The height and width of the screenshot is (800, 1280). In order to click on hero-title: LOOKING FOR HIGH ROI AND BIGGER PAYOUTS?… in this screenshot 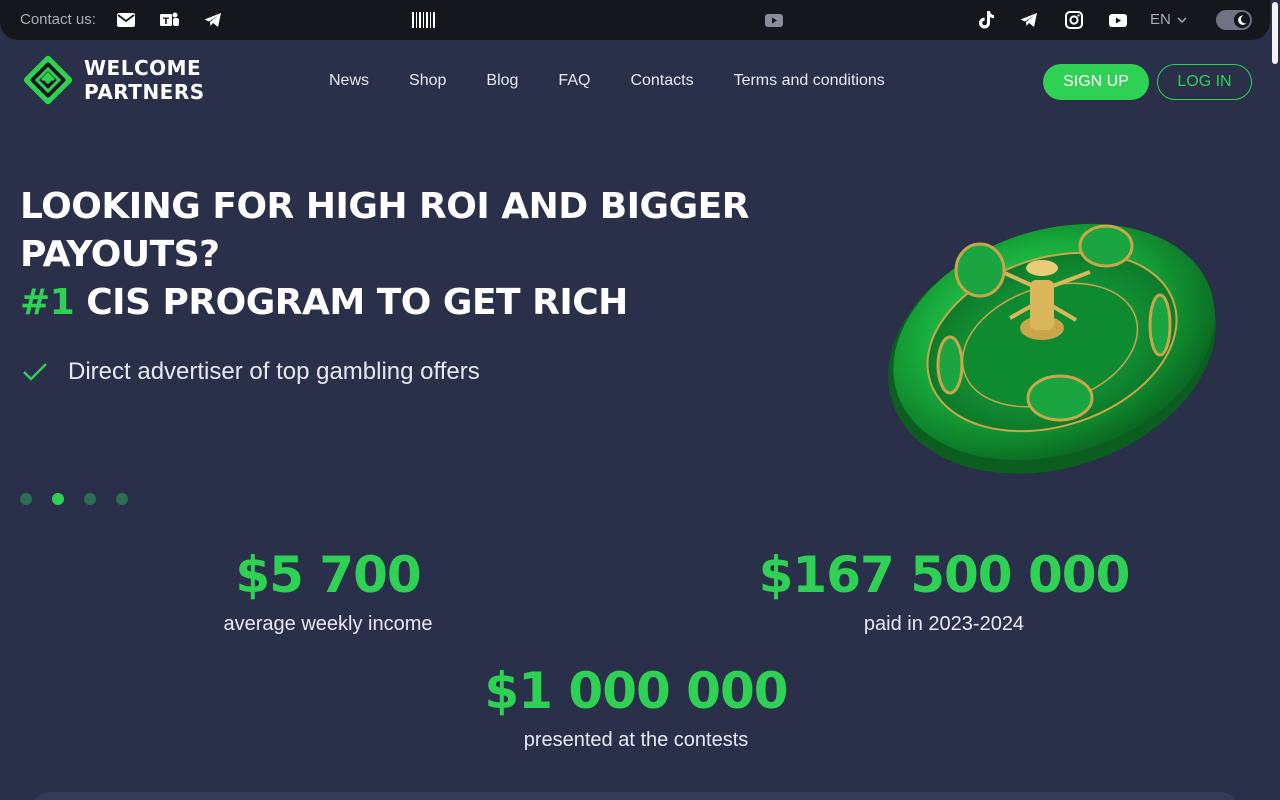, I will do `click(400, 255)`.